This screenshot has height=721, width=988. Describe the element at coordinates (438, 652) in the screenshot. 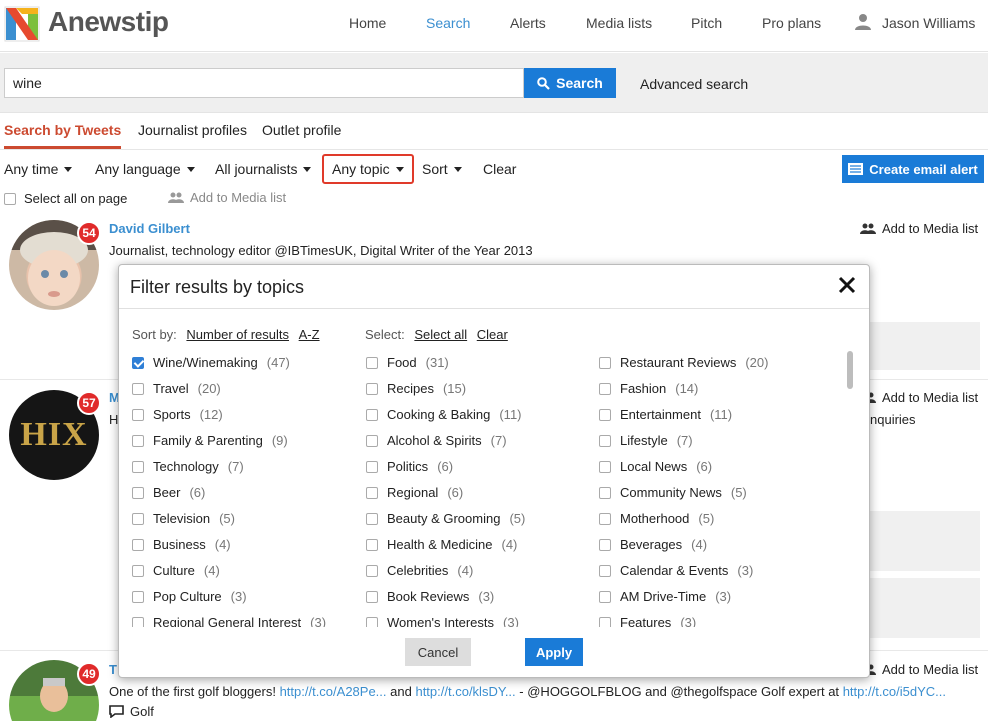

I see `cancel-button: Cancel` at that location.